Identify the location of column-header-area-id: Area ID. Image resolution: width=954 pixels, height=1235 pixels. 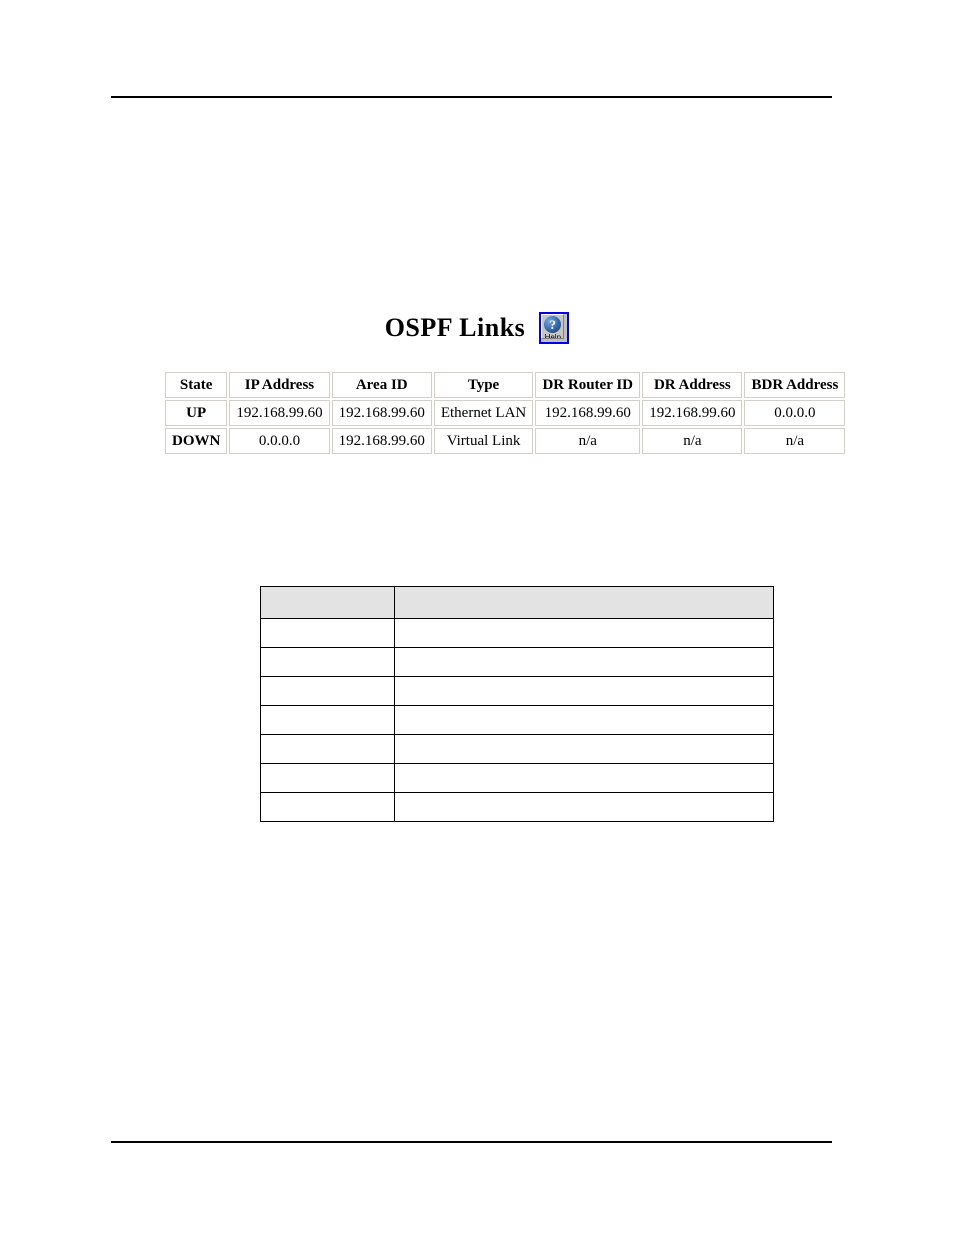
(381, 385).